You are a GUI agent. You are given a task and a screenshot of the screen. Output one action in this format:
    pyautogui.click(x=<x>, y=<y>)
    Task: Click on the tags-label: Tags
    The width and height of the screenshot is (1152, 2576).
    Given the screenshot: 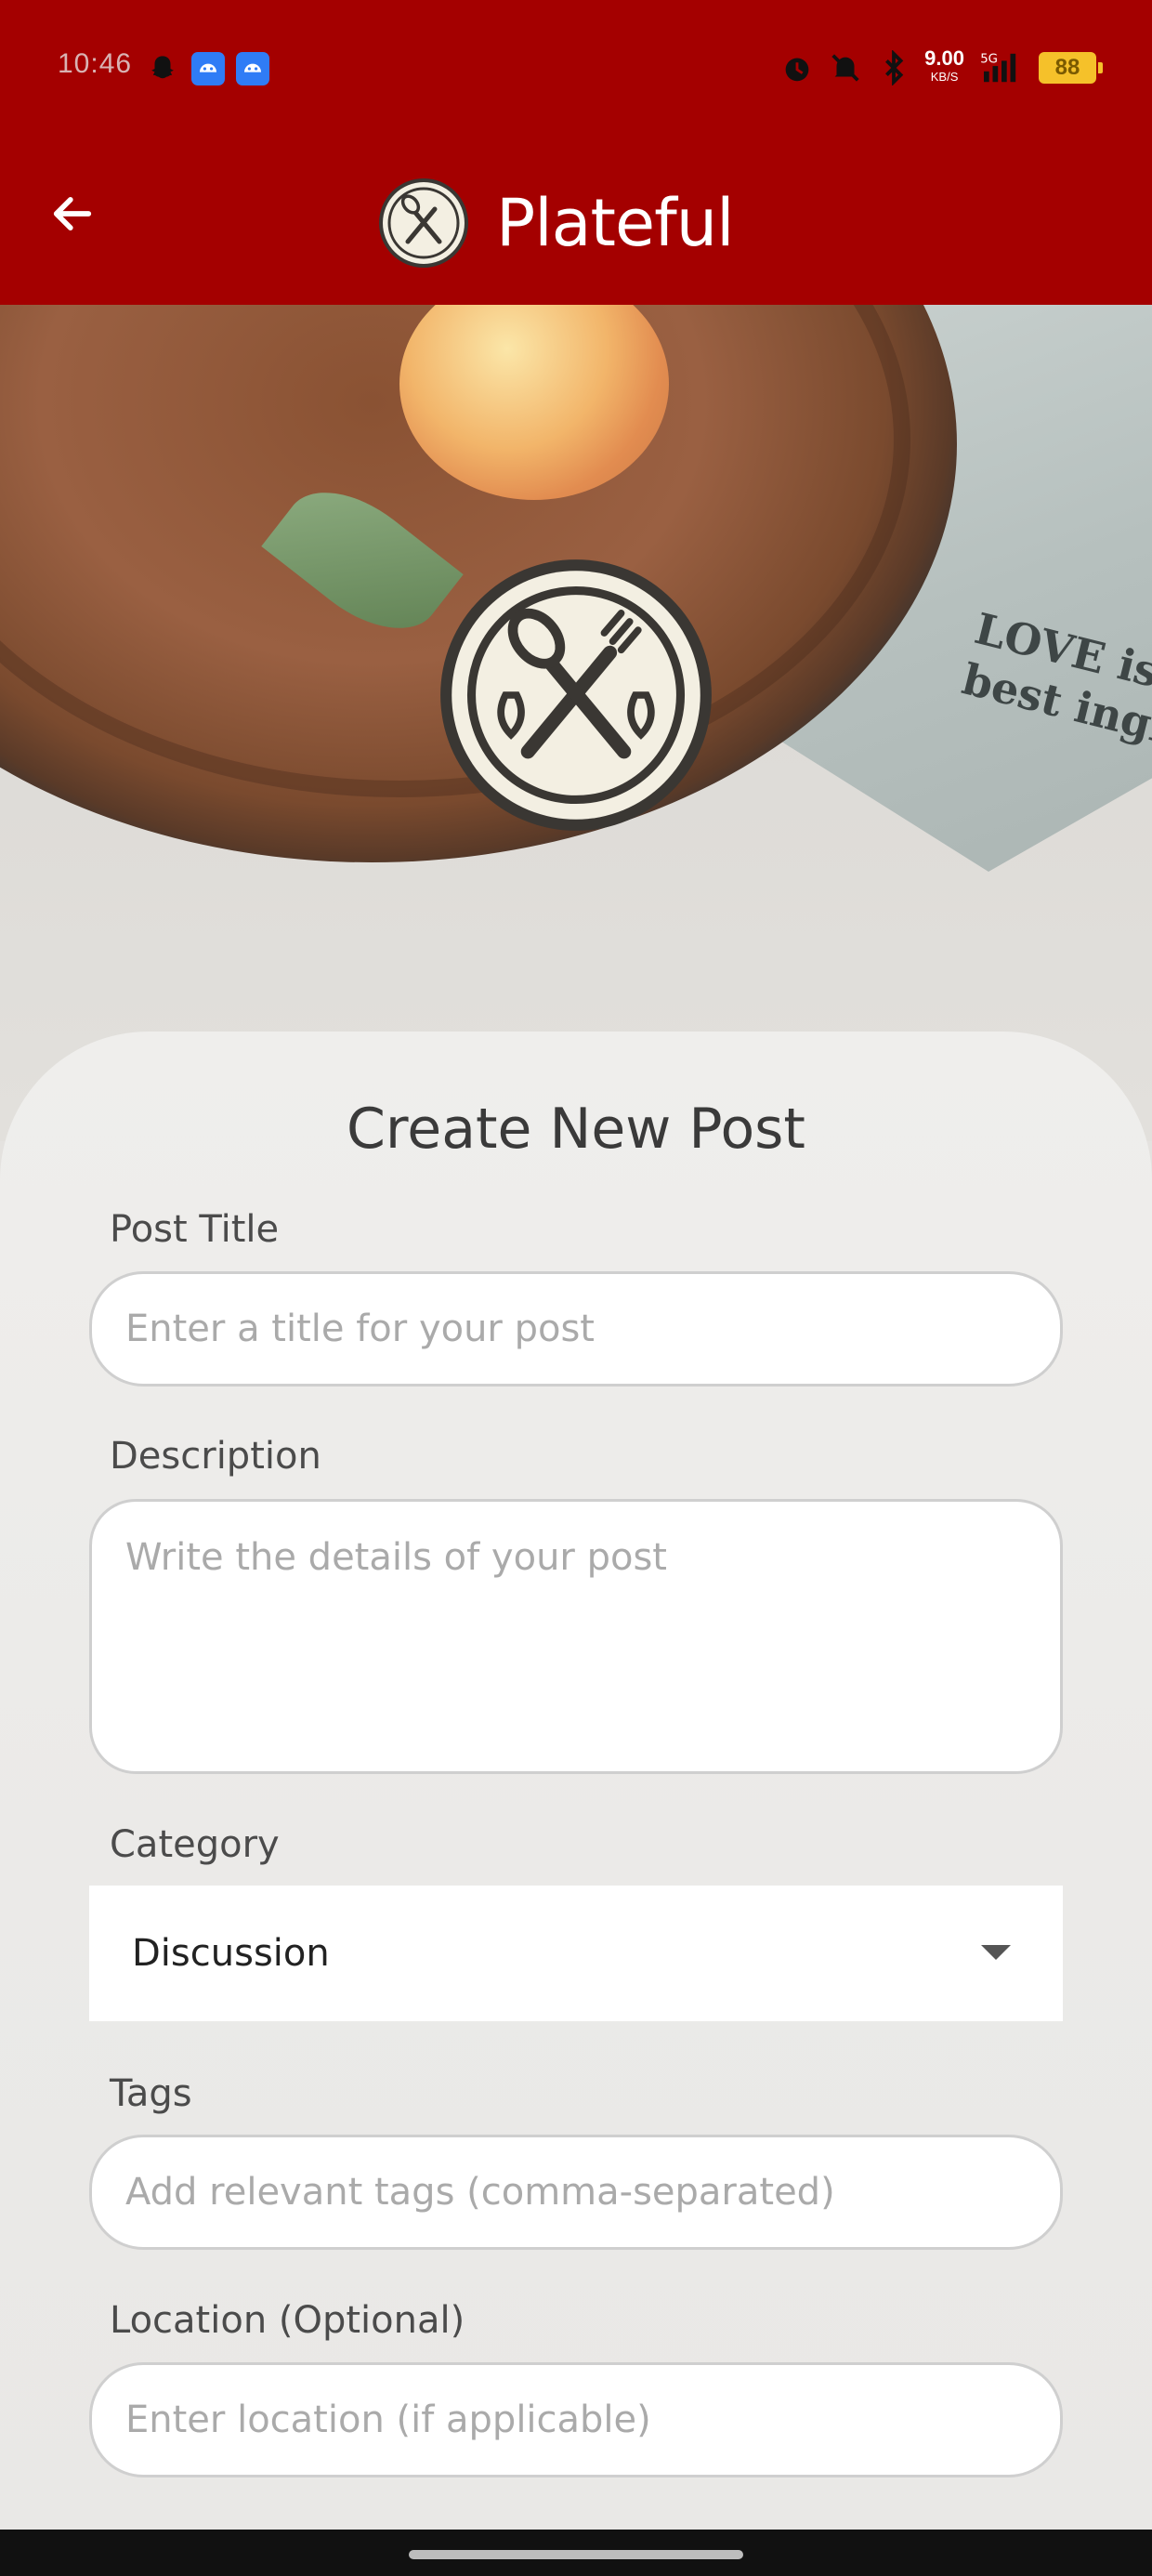 What is the action you would take?
    pyautogui.click(x=151, y=2093)
    